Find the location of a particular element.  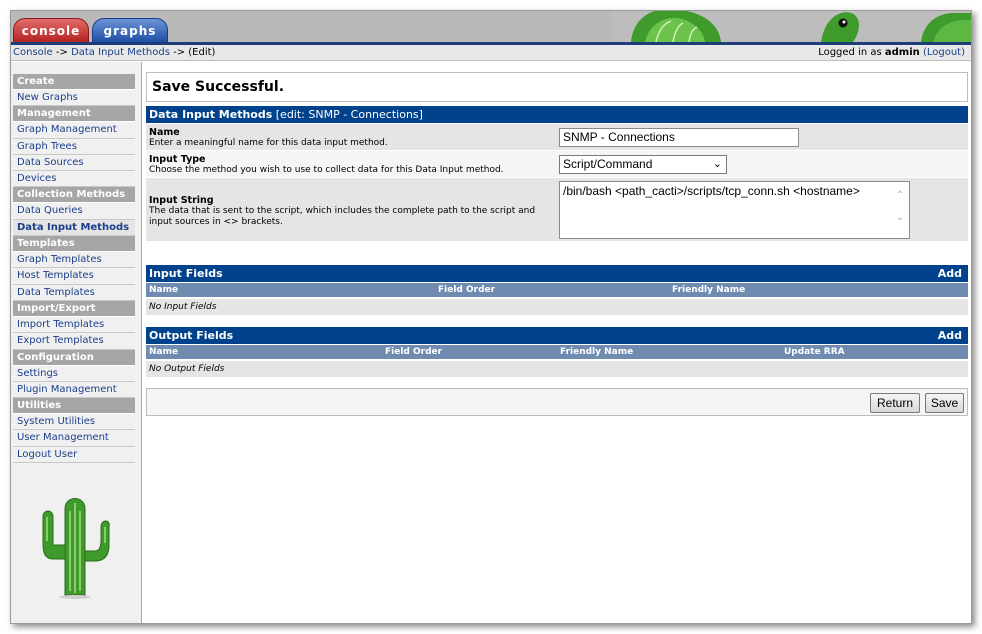

input-type-select: Script/Command ⌄ is located at coordinates (643, 164).